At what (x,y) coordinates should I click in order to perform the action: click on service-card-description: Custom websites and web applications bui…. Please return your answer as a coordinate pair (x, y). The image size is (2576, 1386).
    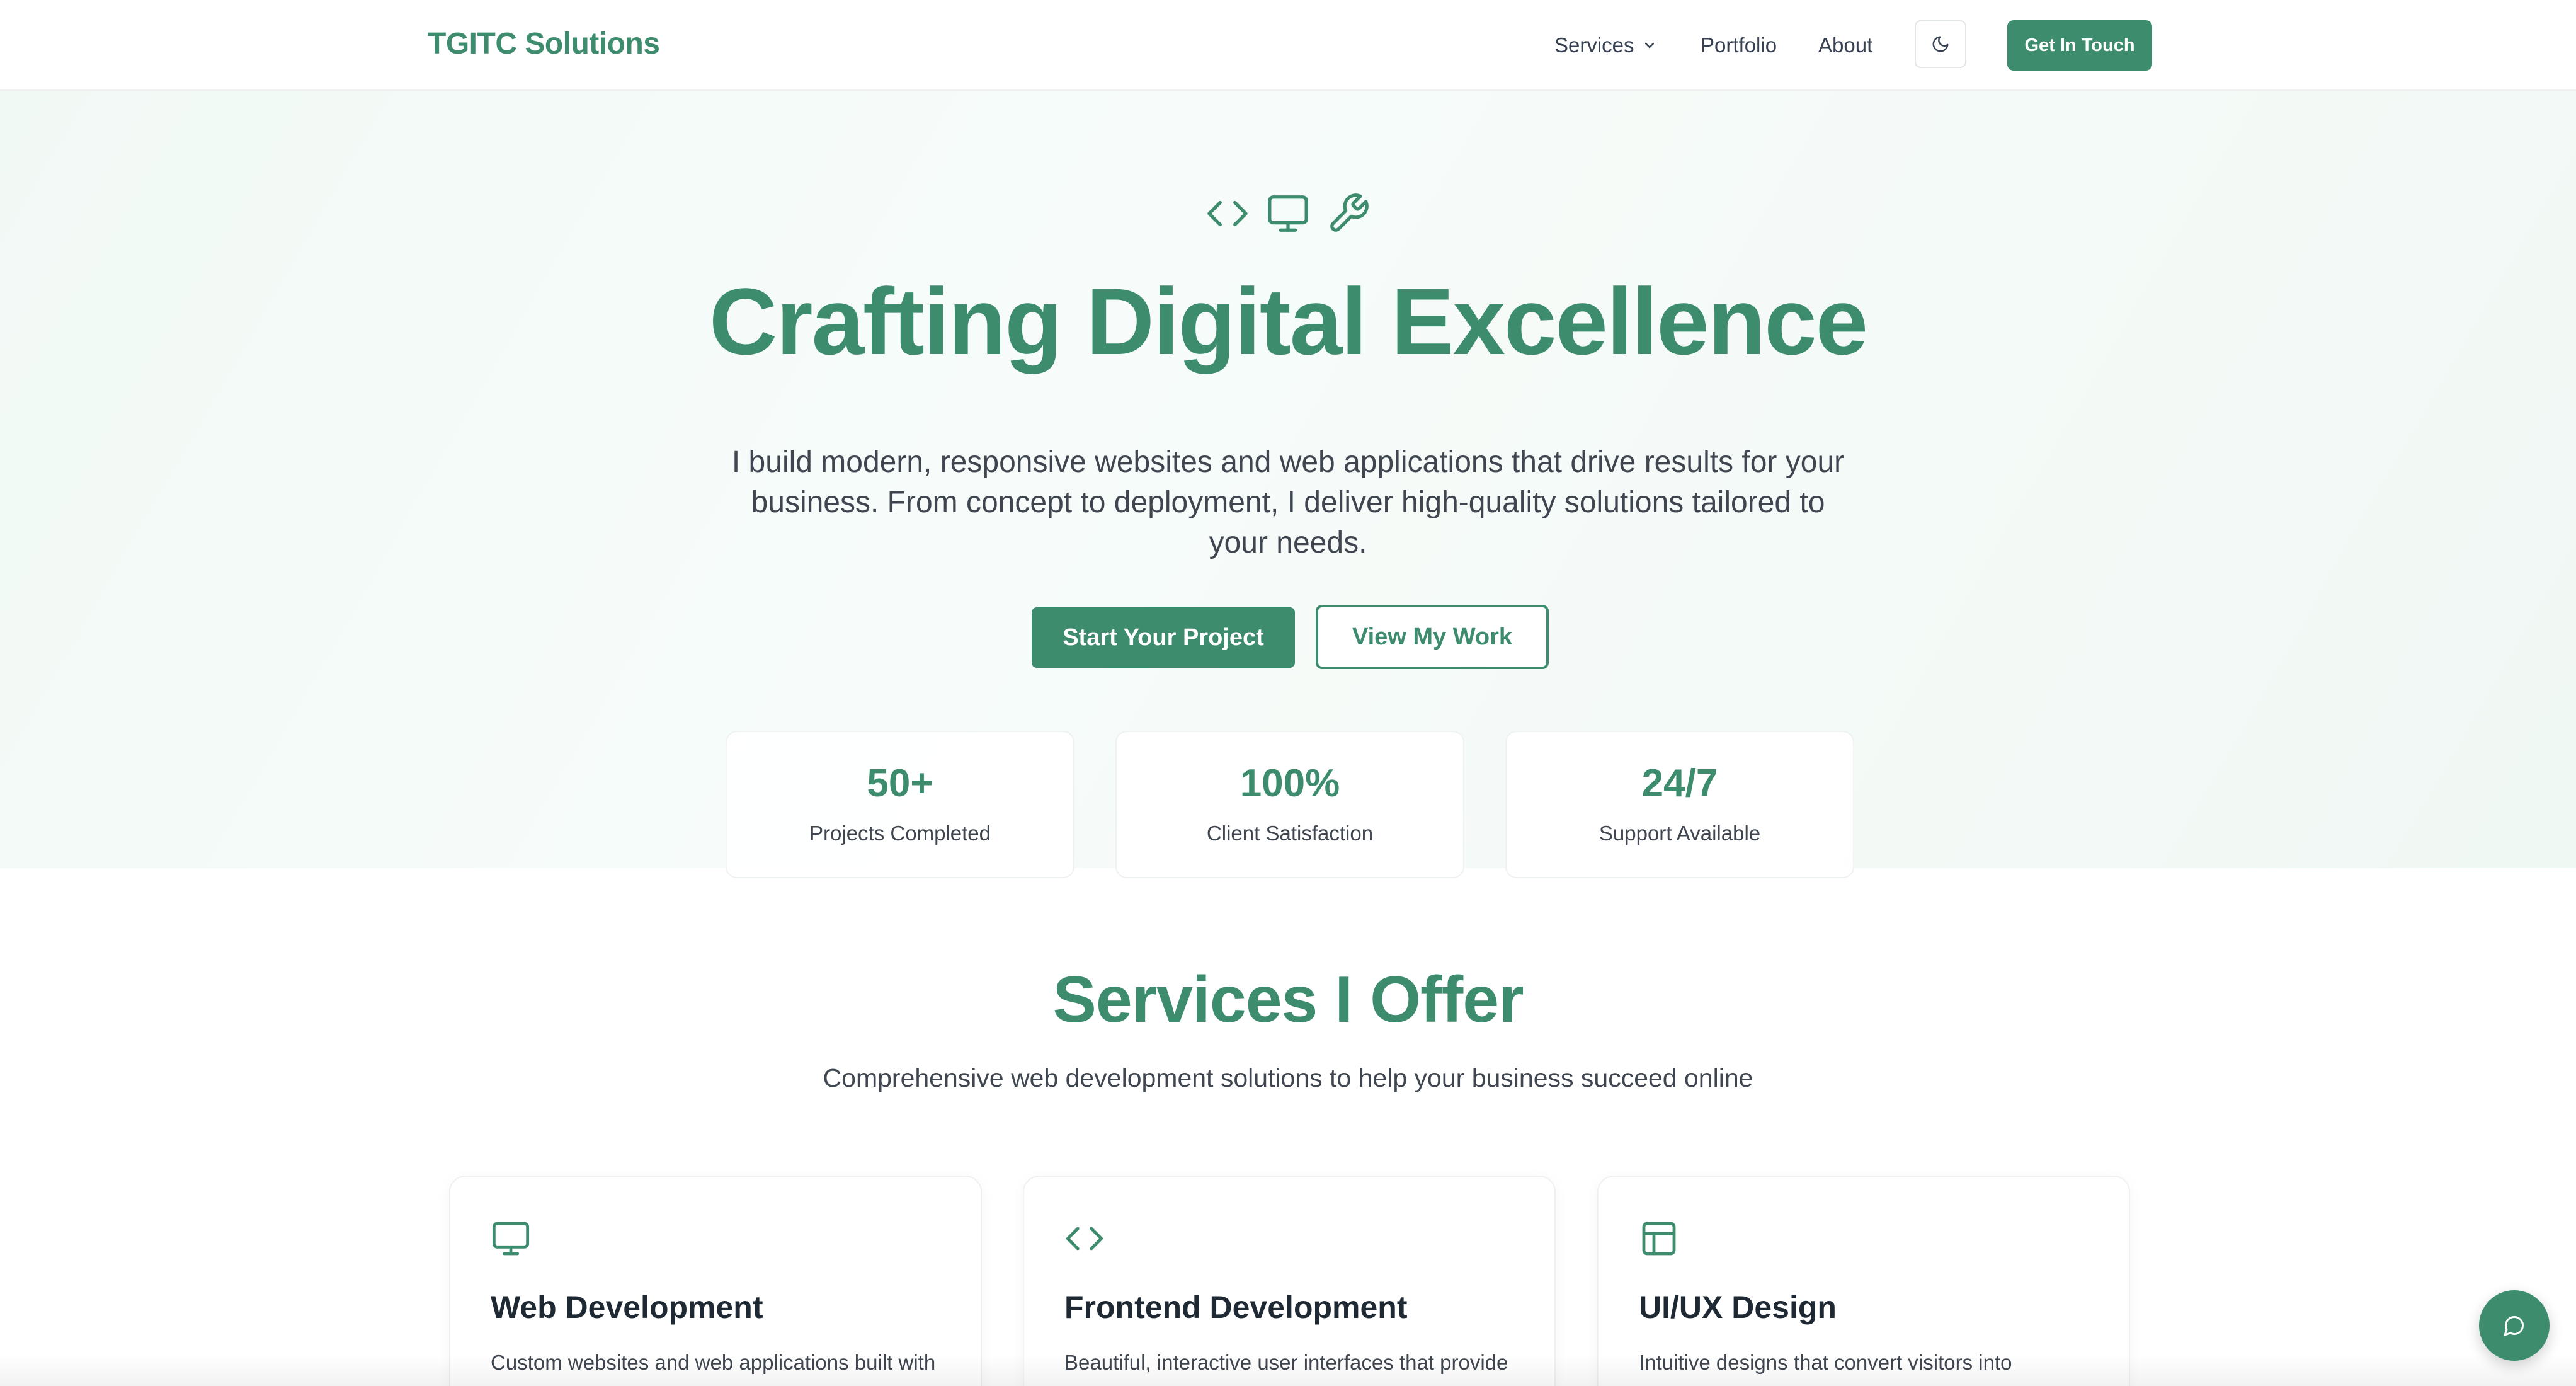
    Looking at the image, I should click on (713, 1362).